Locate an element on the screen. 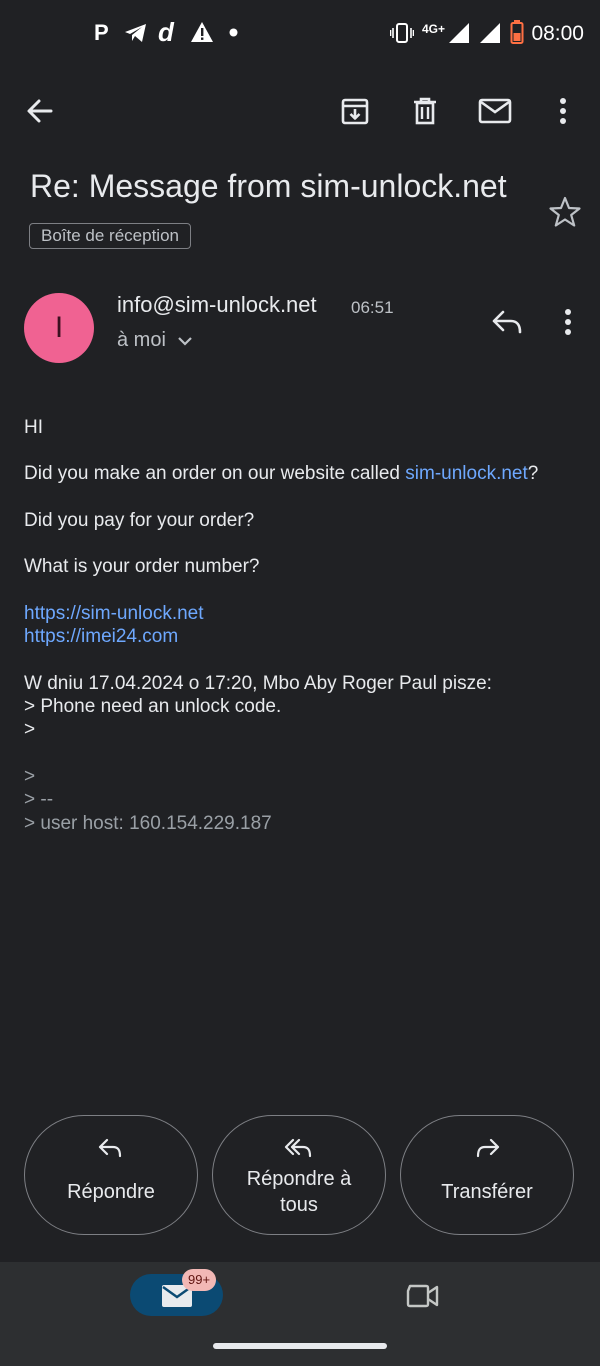 This screenshot has height=1366, width=600. recipient-label: à moi is located at coordinates (141, 340).